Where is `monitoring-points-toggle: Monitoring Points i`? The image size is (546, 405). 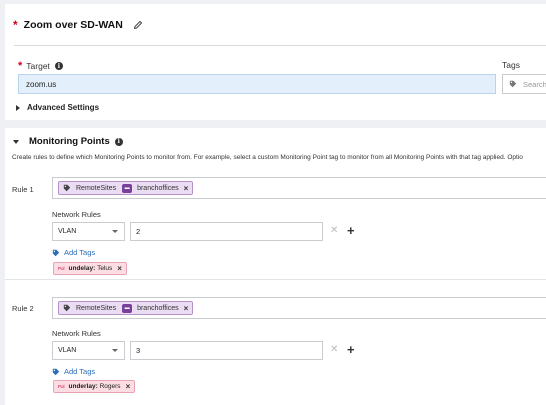 monitoring-points-toggle: Monitoring Points i is located at coordinates (68, 141).